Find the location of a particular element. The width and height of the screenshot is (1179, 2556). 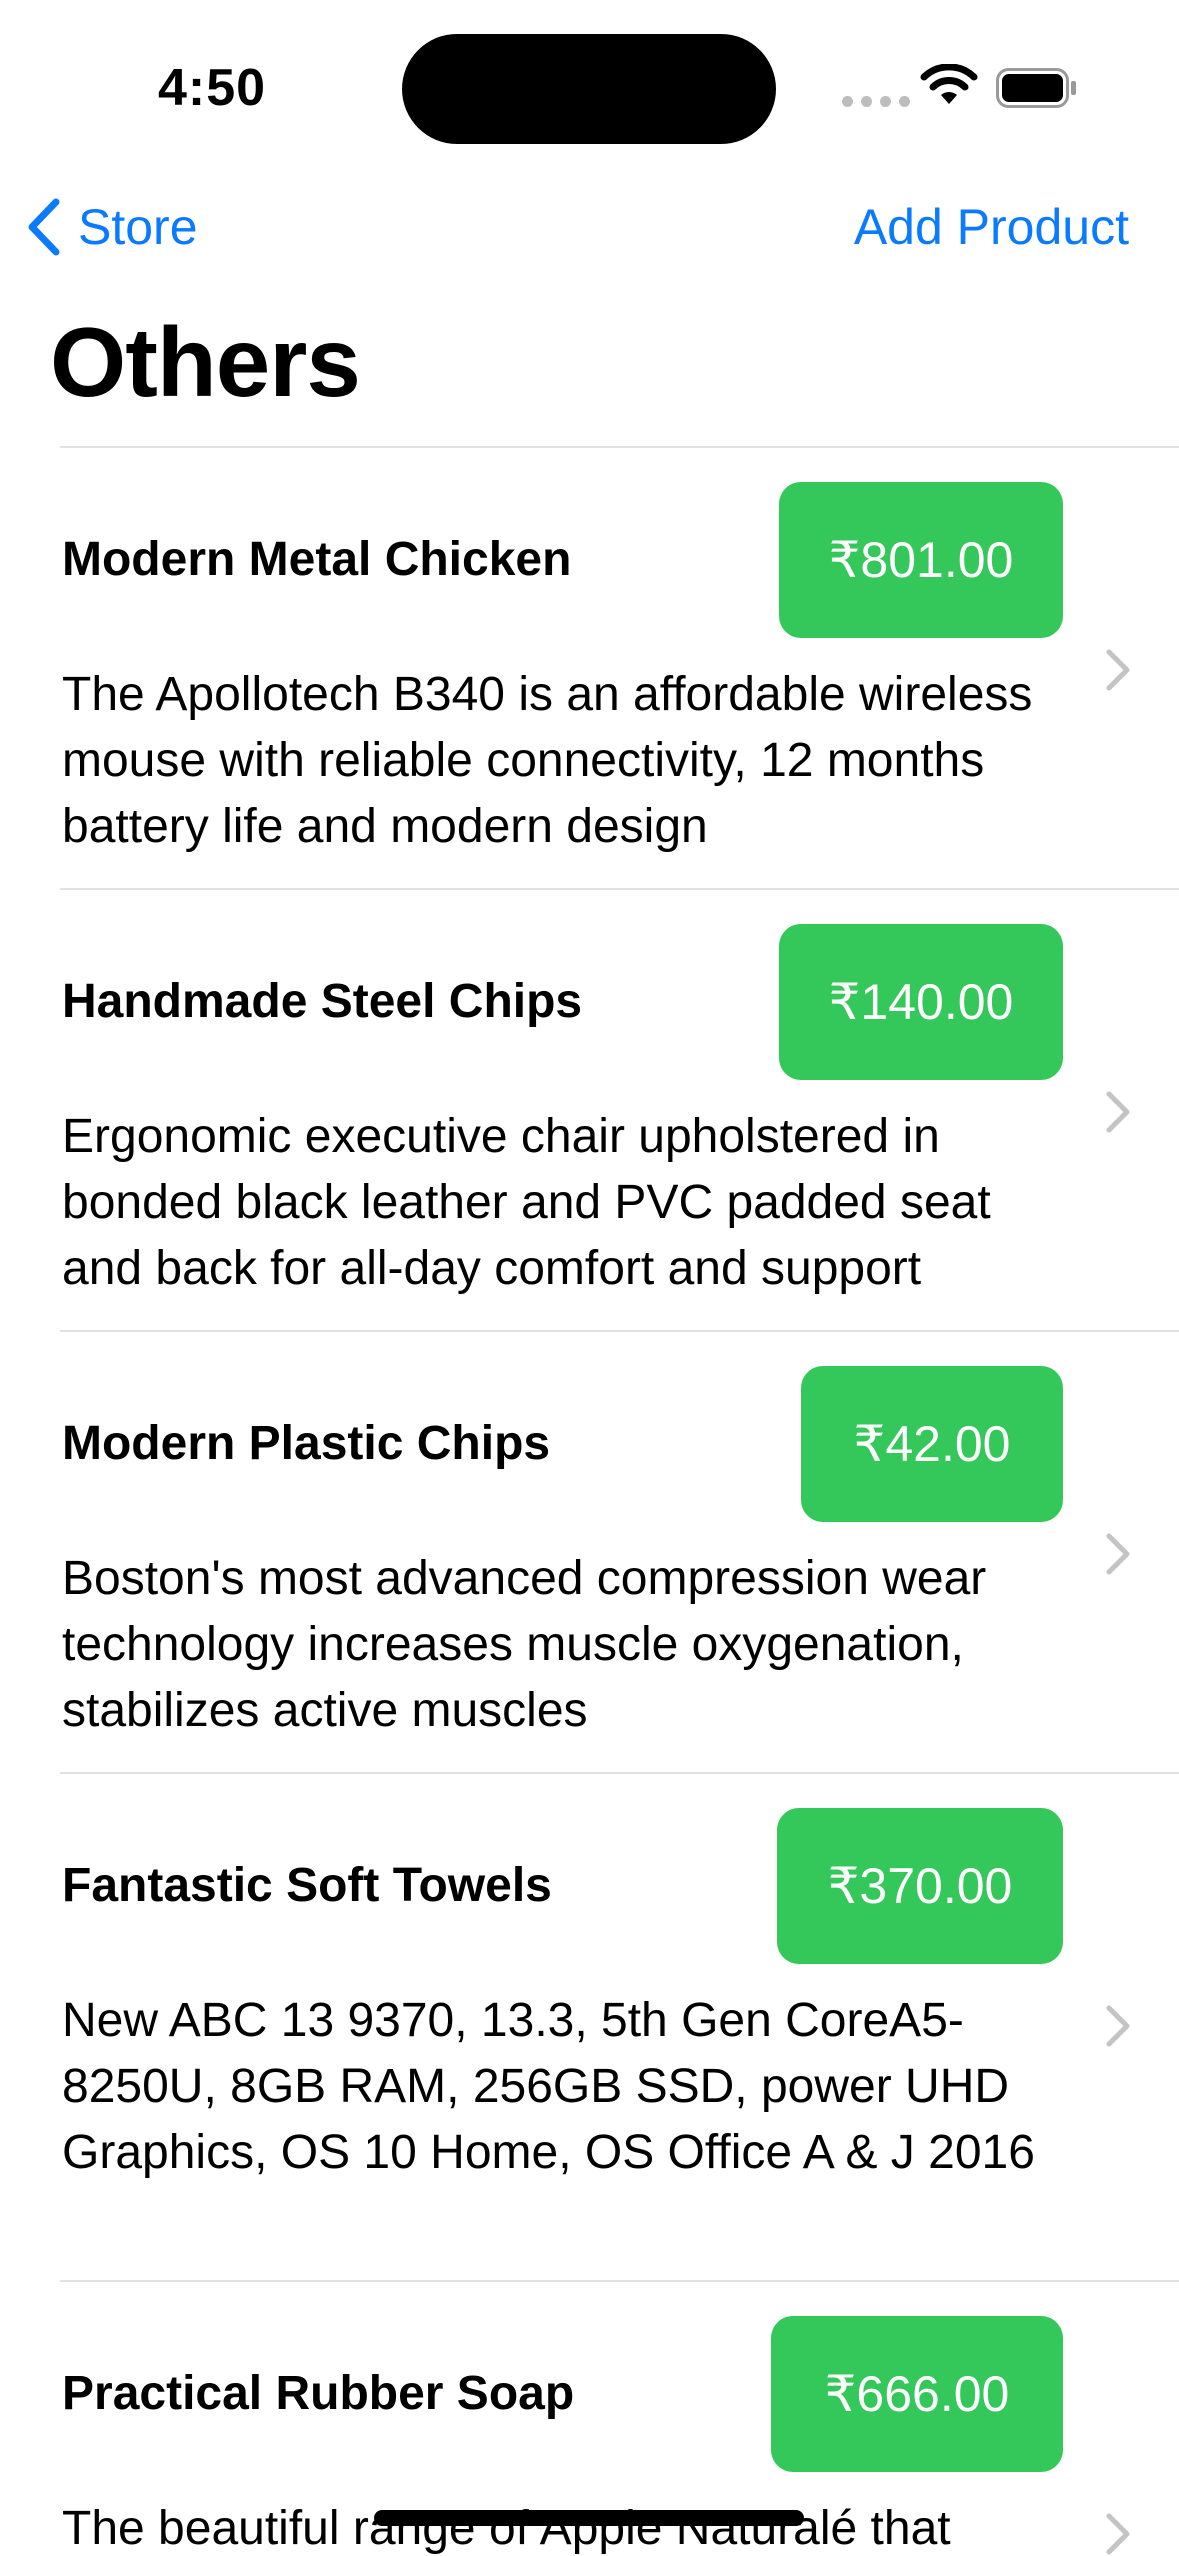

add-product-button: Add Product is located at coordinates (991, 227).